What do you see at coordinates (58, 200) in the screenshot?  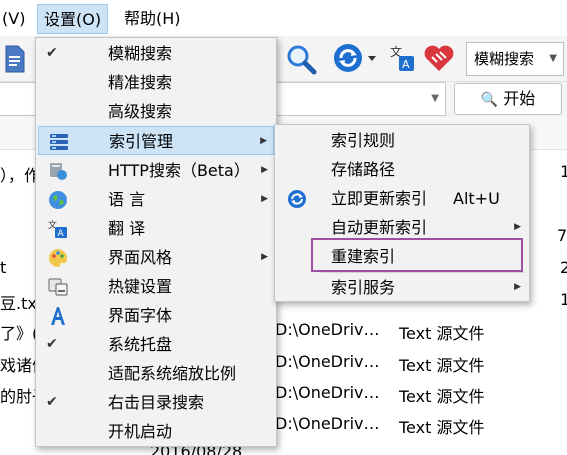 I see `globe-icon` at bounding box center [58, 200].